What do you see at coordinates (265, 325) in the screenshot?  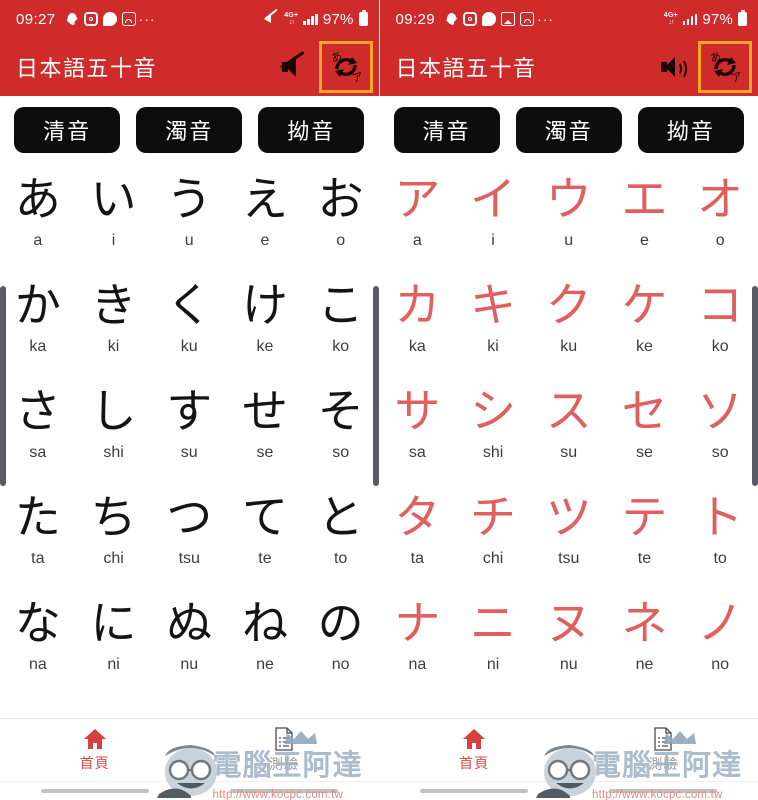 I see `kana-cell: け ke` at bounding box center [265, 325].